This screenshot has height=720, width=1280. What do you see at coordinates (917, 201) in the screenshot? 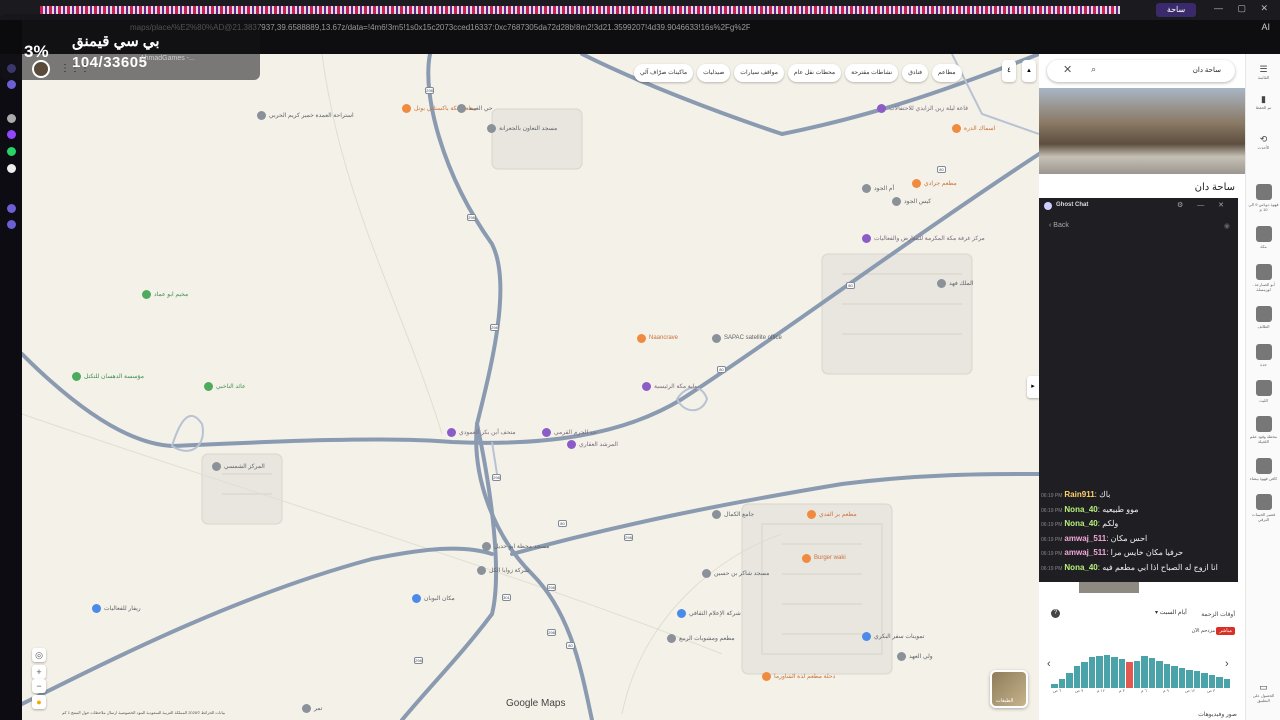
I see `place-label: كيس الجود` at bounding box center [917, 201].